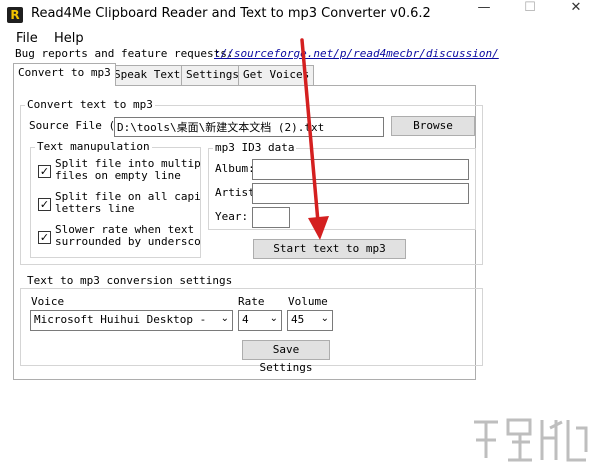 Image resolution: width=599 pixels, height=474 pixels. Describe the element at coordinates (72, 125) in the screenshot. I see `source-file-label: Source File (t` at that location.